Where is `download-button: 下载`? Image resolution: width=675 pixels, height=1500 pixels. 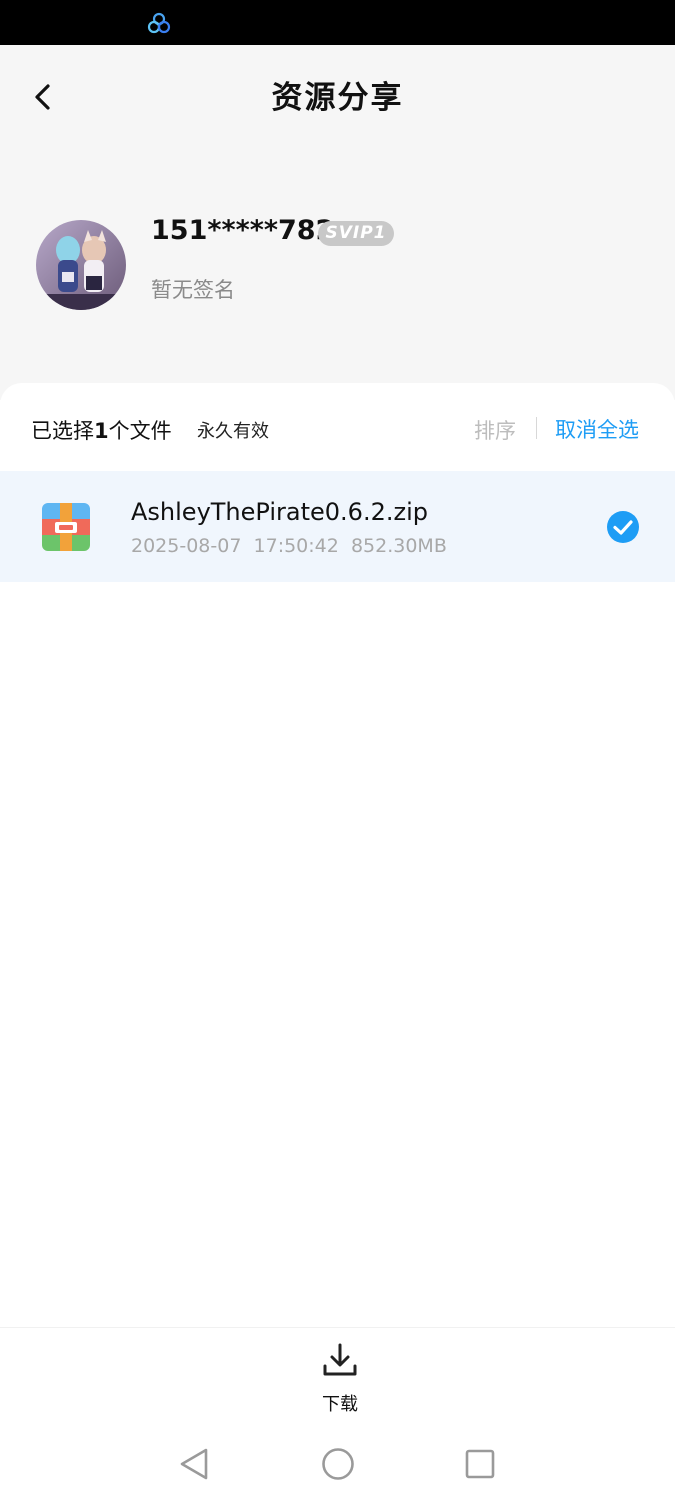
download-button: 下载 is located at coordinates (340, 1378).